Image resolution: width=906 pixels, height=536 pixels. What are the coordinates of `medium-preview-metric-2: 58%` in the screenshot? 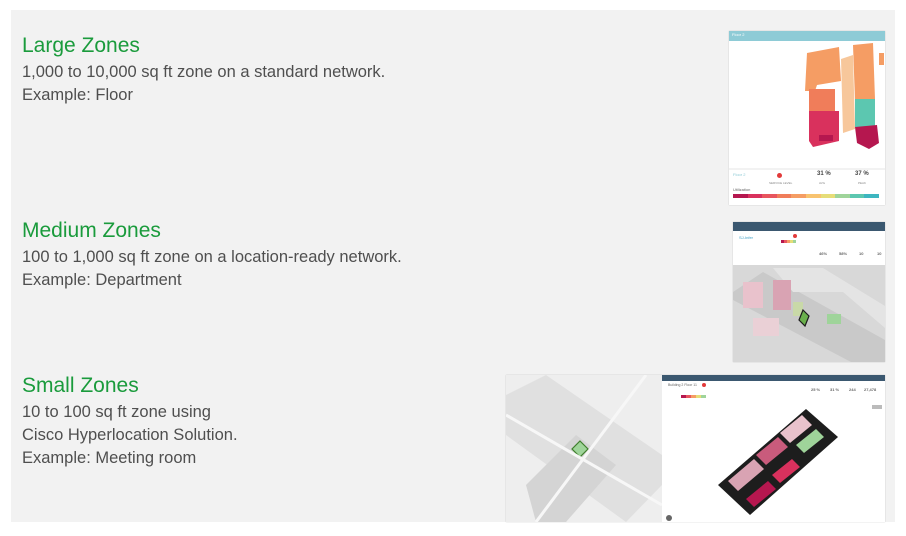 It's located at (843, 253).